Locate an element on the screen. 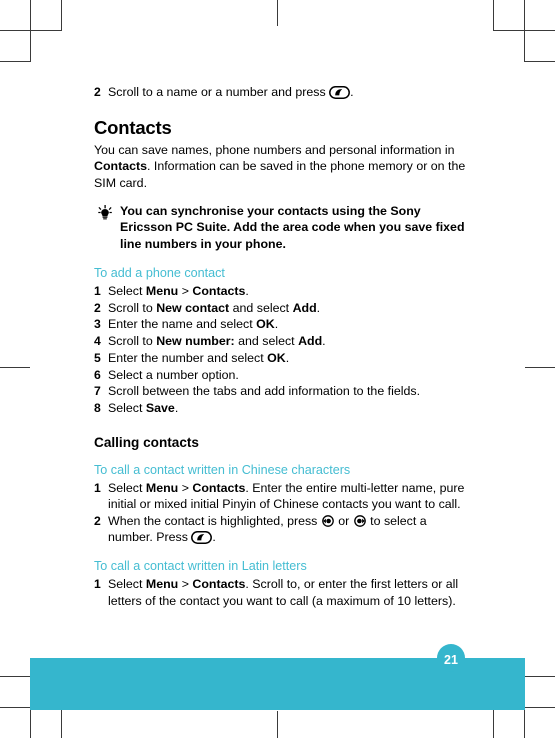  step-number: 6 is located at coordinates (97, 374).